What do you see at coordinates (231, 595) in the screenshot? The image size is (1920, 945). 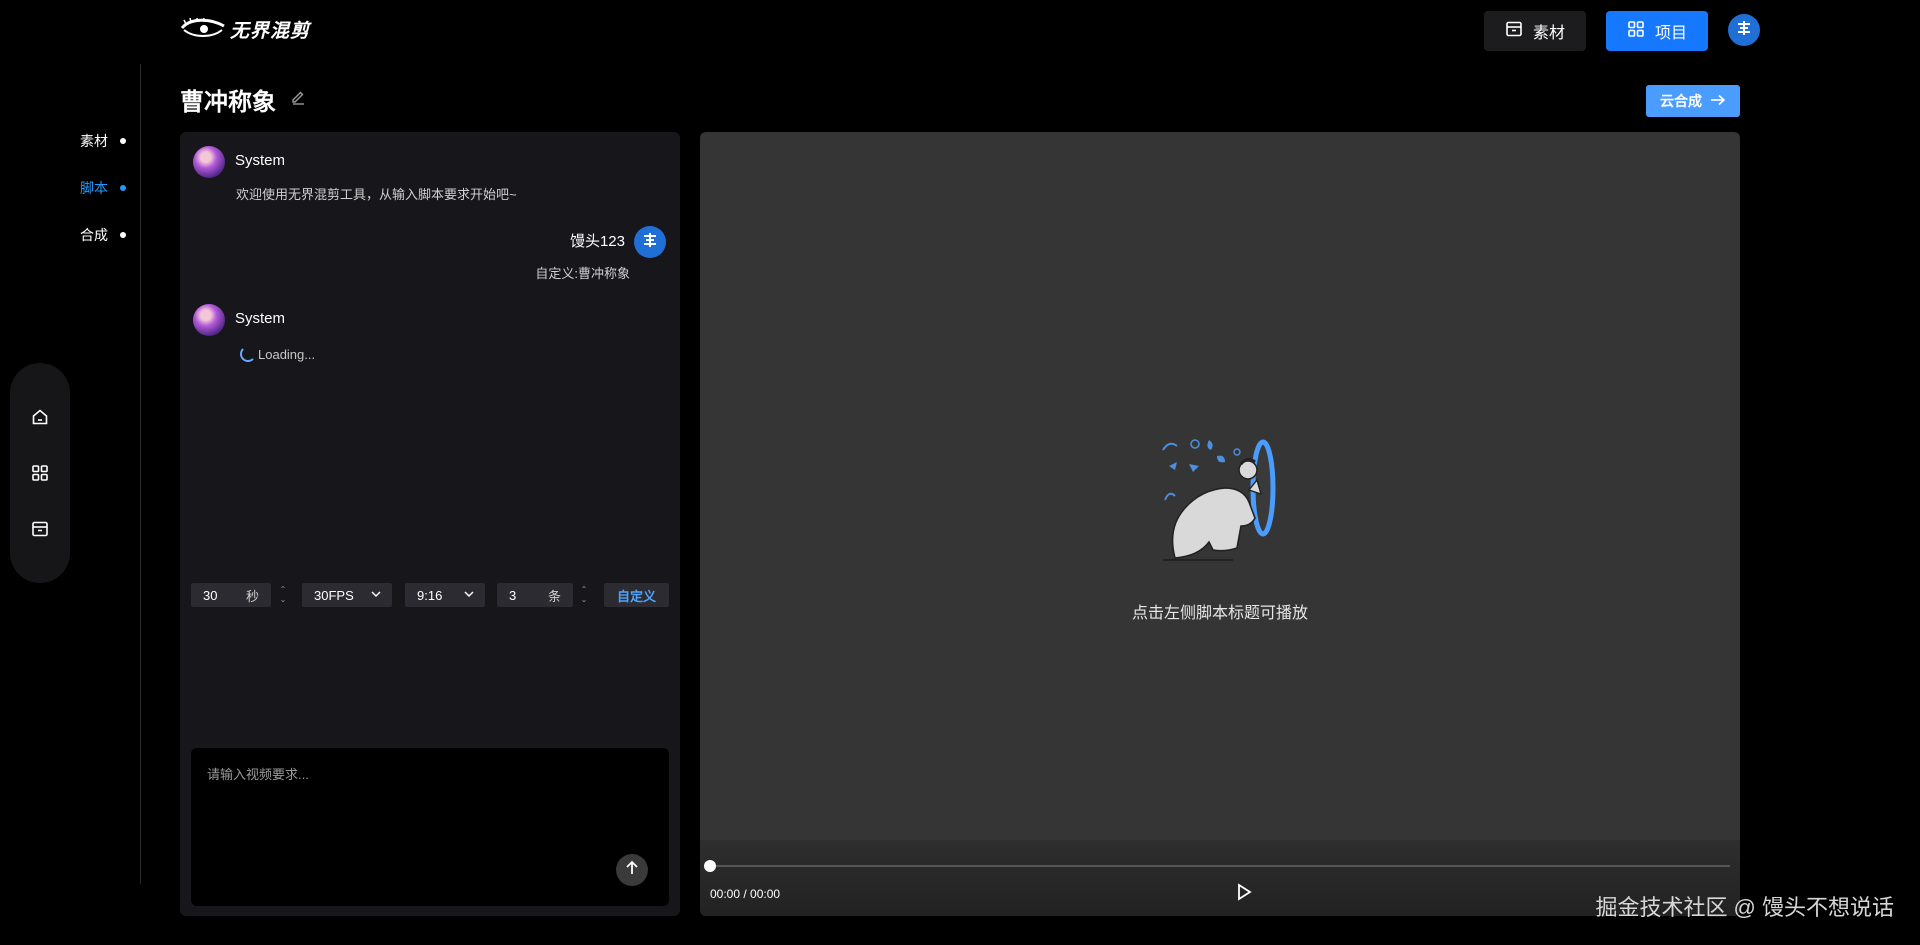 I see `duration-input: 30 秒` at bounding box center [231, 595].